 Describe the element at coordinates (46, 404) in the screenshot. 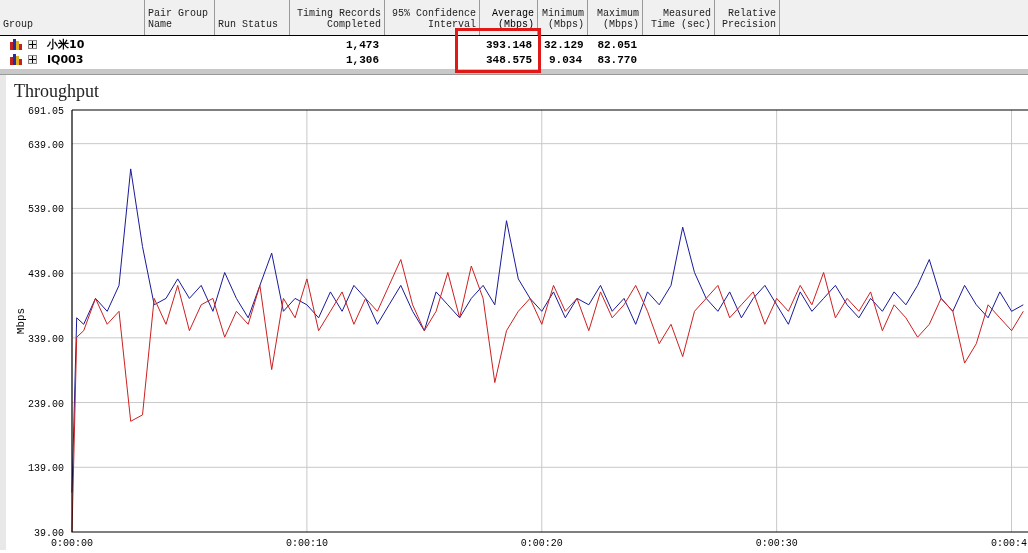

I see `y-tick-label: 239.00` at that location.